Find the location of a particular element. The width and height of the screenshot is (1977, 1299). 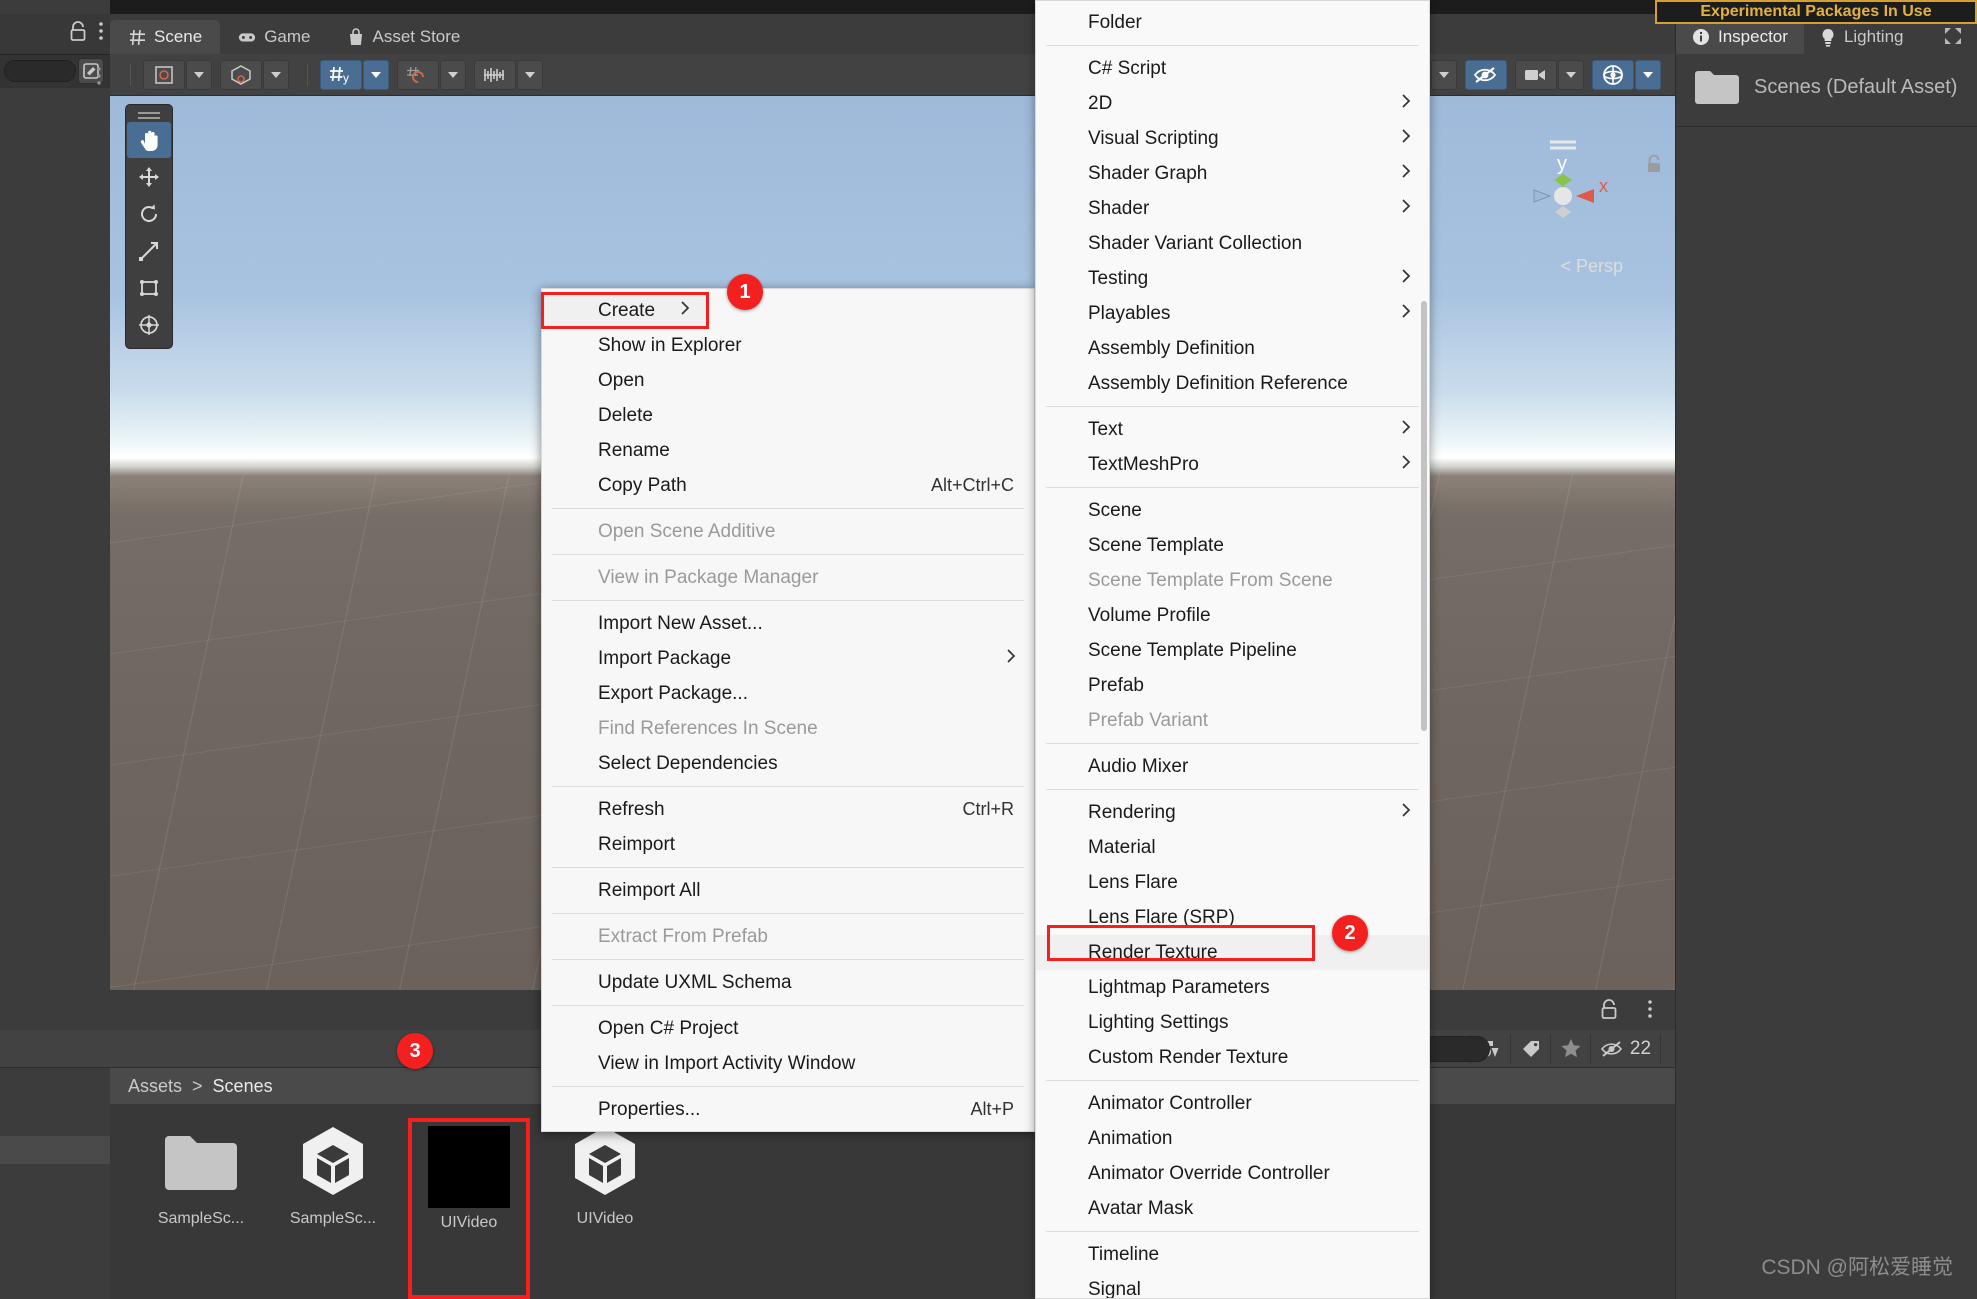

hierarchy-search-input is located at coordinates (40, 71).